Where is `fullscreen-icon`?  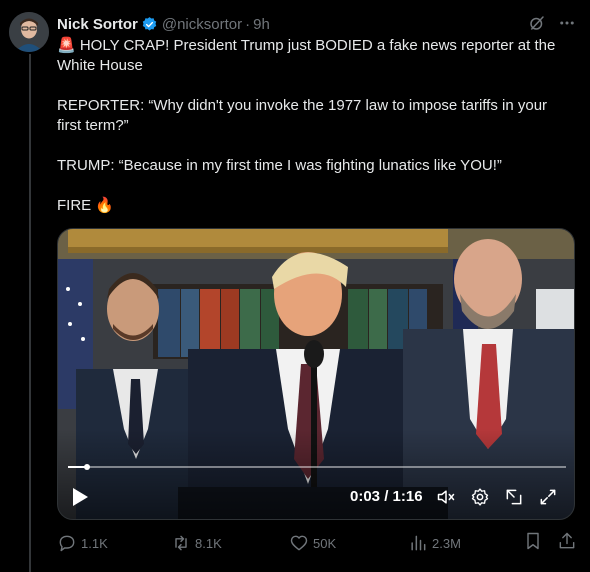 fullscreen-icon is located at coordinates (548, 499).